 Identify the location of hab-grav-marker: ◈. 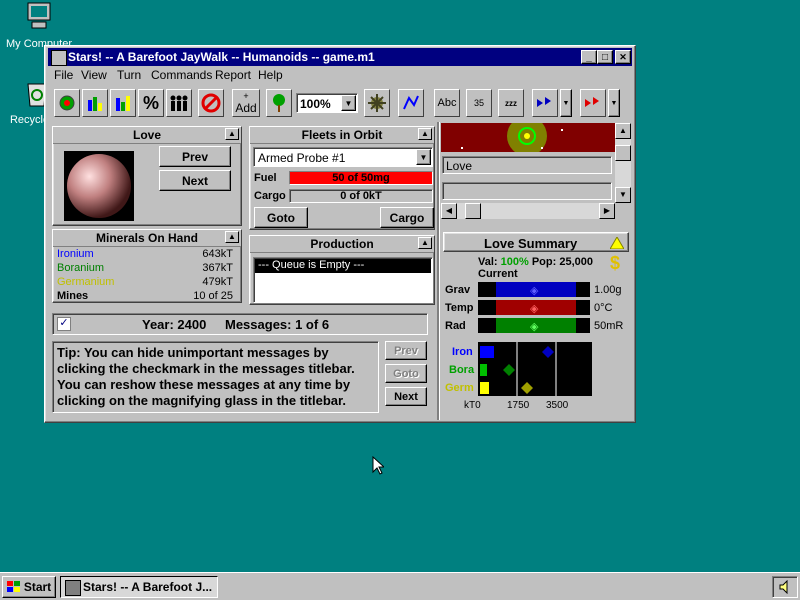
(534, 291).